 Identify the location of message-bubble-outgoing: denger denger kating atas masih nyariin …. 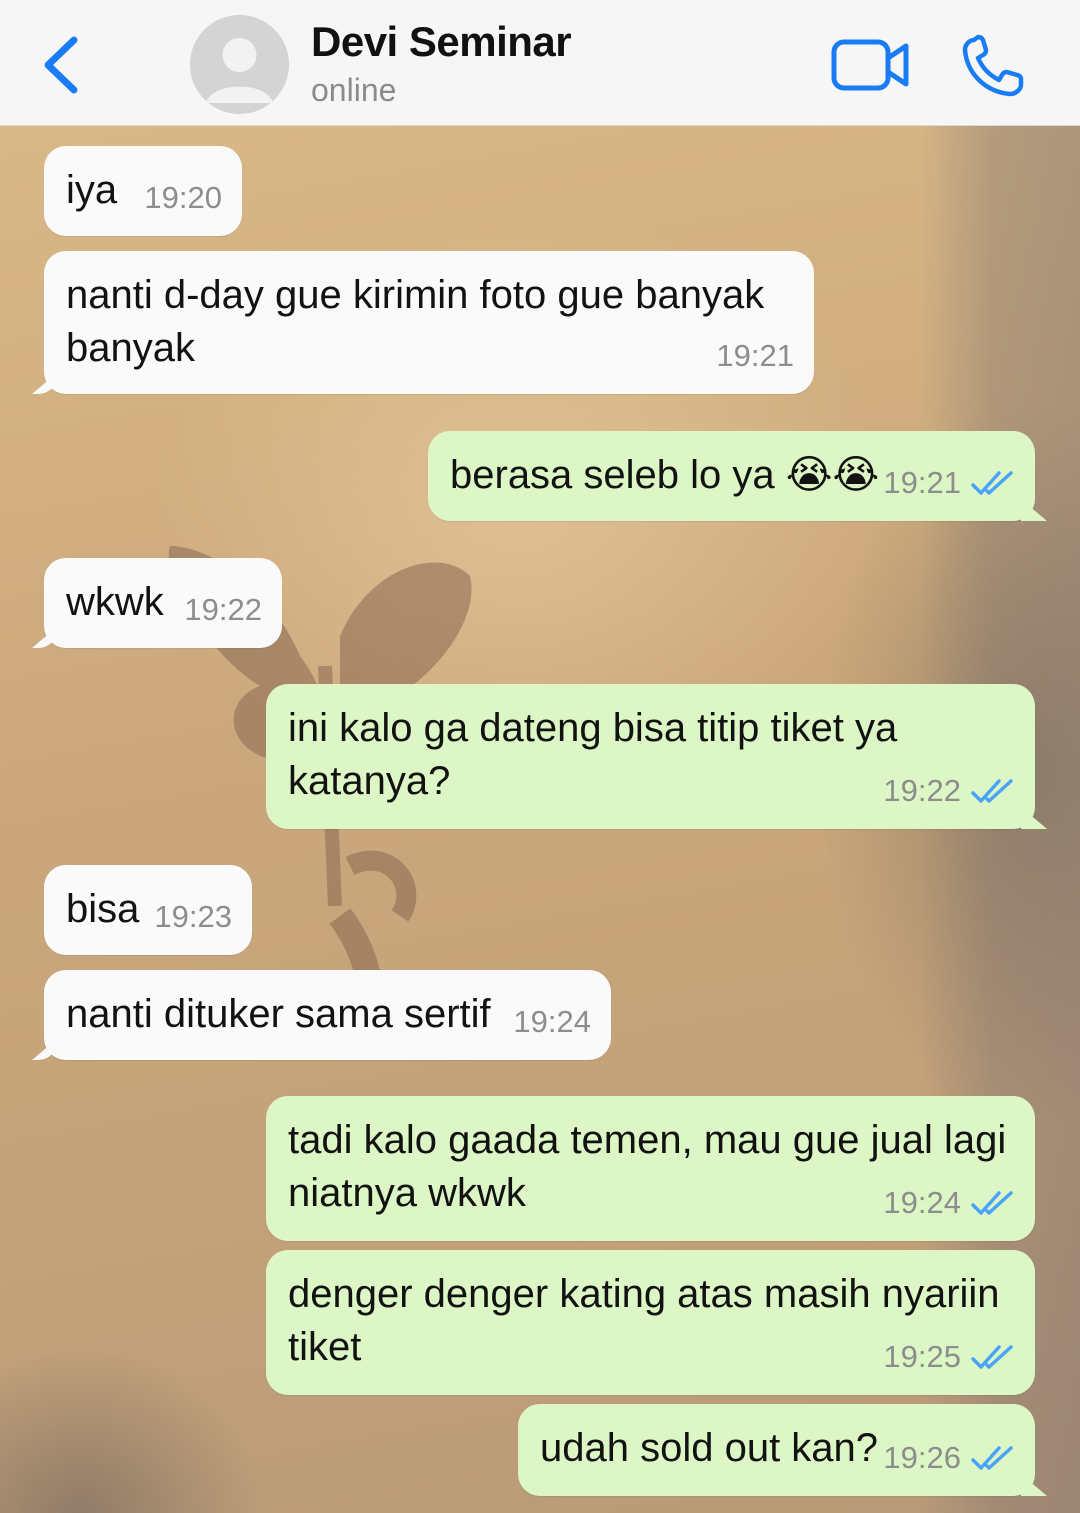
(650, 1322).